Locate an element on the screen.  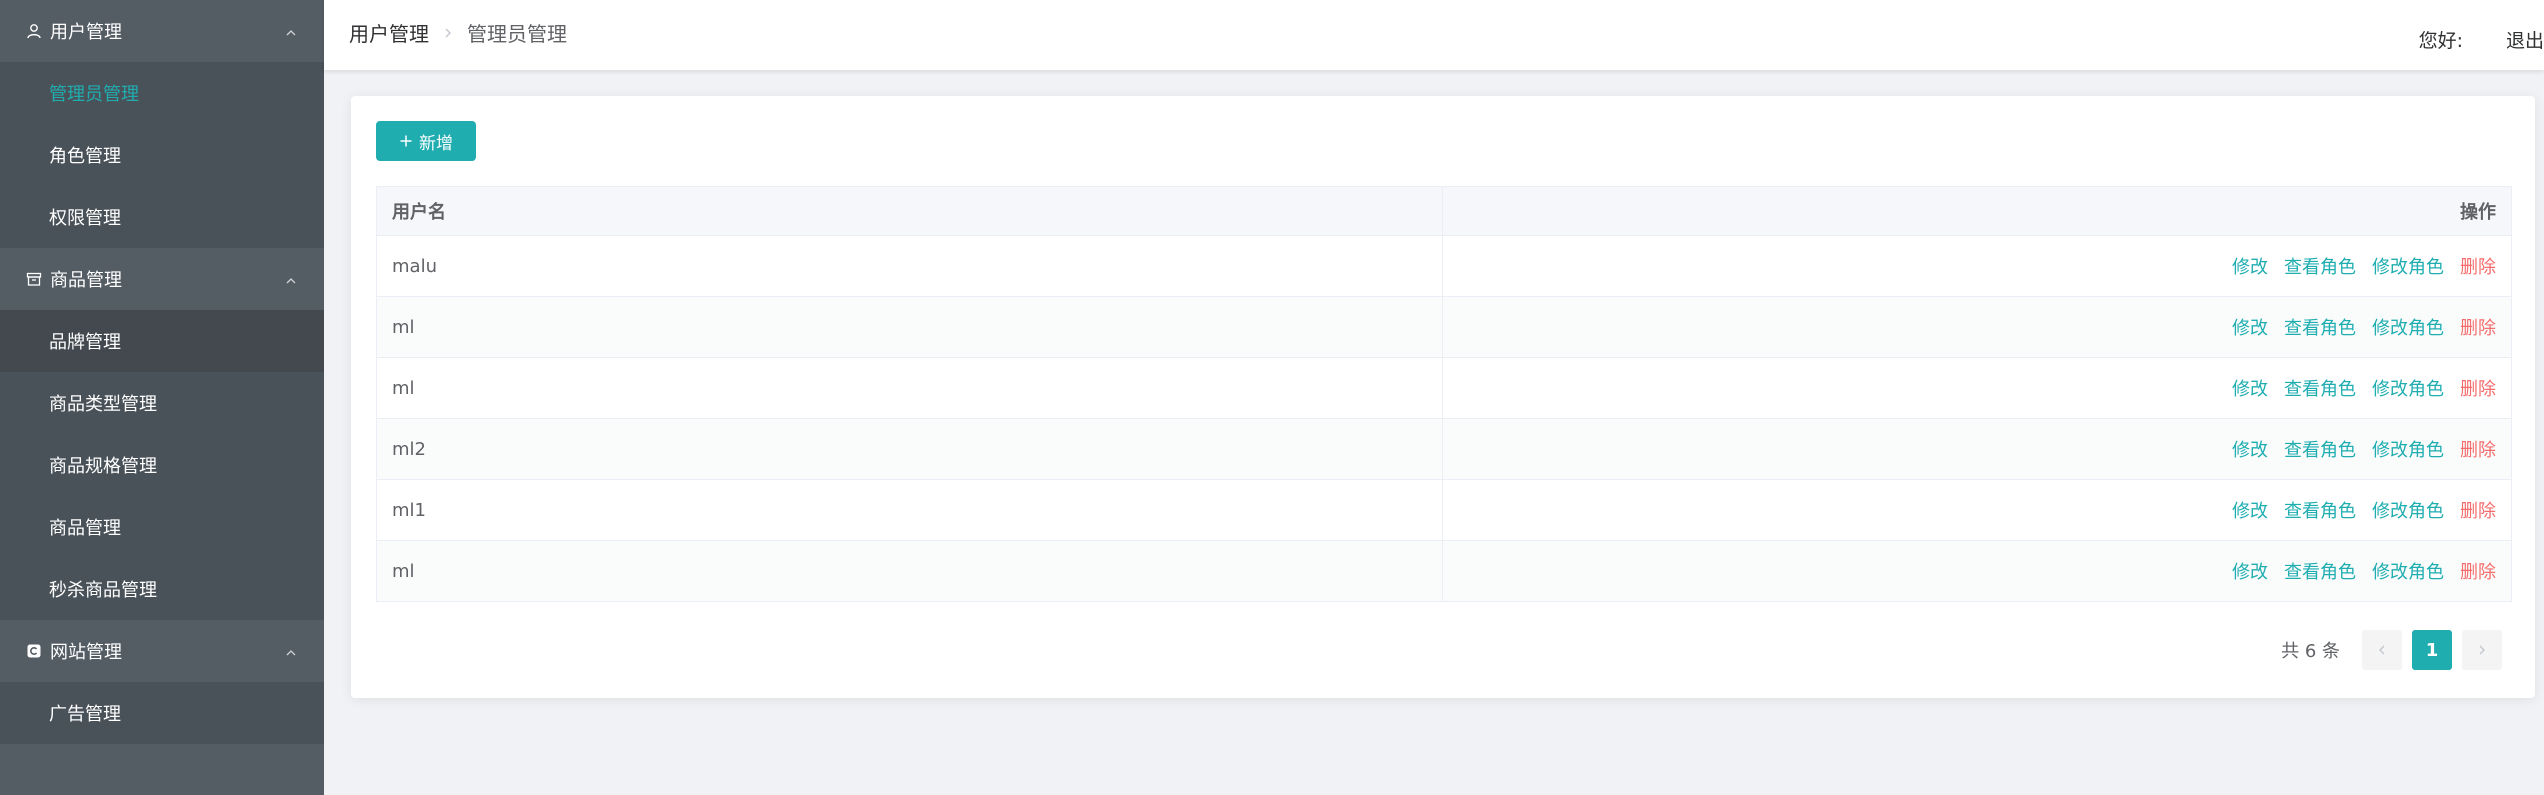
pagination: 共 6 条 1 is located at coordinates (2391, 650).